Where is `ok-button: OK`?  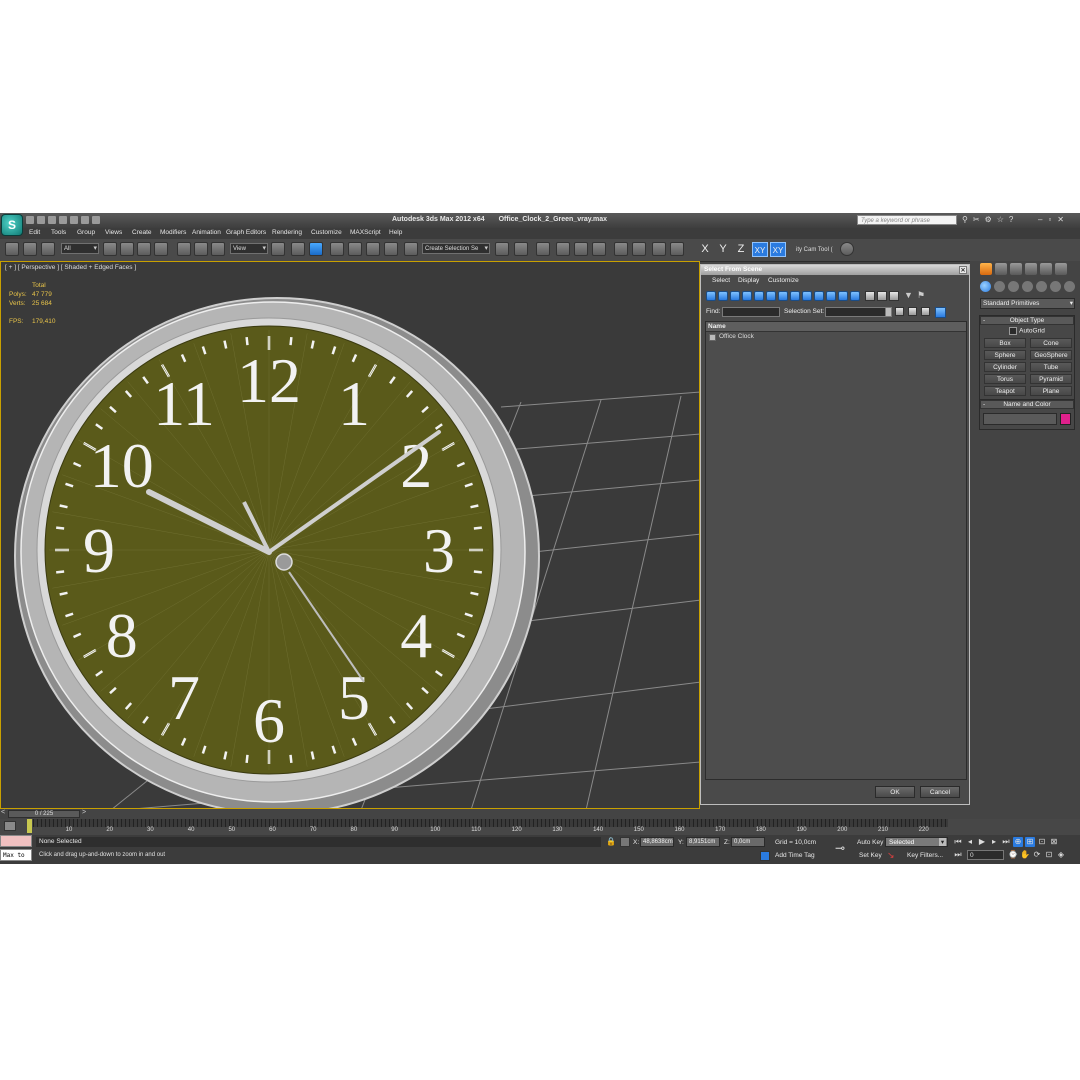 ok-button: OK is located at coordinates (895, 792).